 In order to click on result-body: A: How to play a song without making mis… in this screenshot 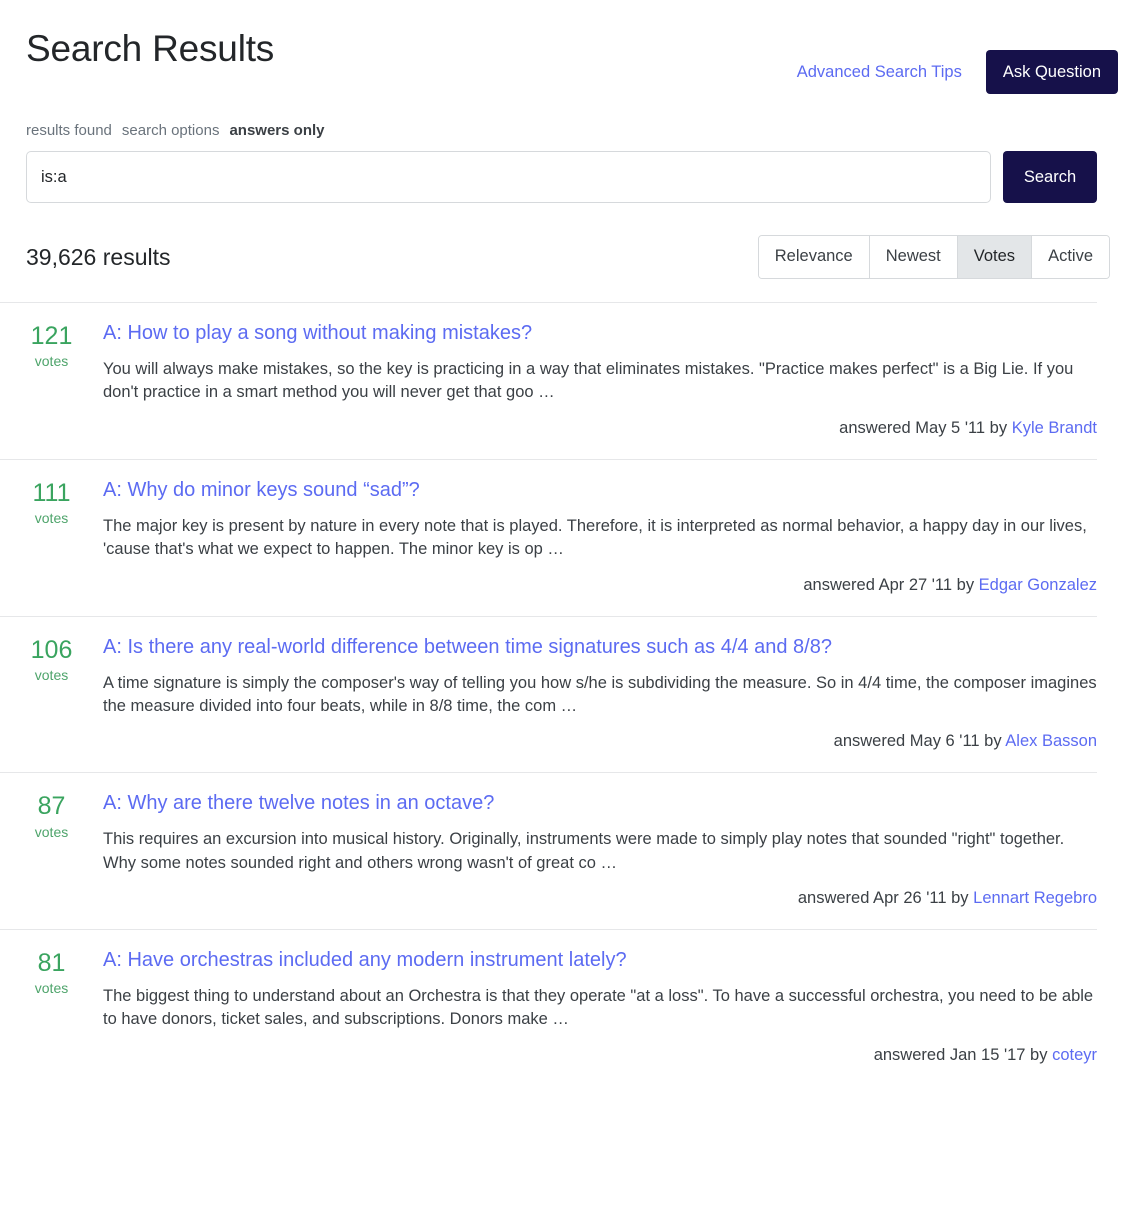, I will do `click(600, 381)`.